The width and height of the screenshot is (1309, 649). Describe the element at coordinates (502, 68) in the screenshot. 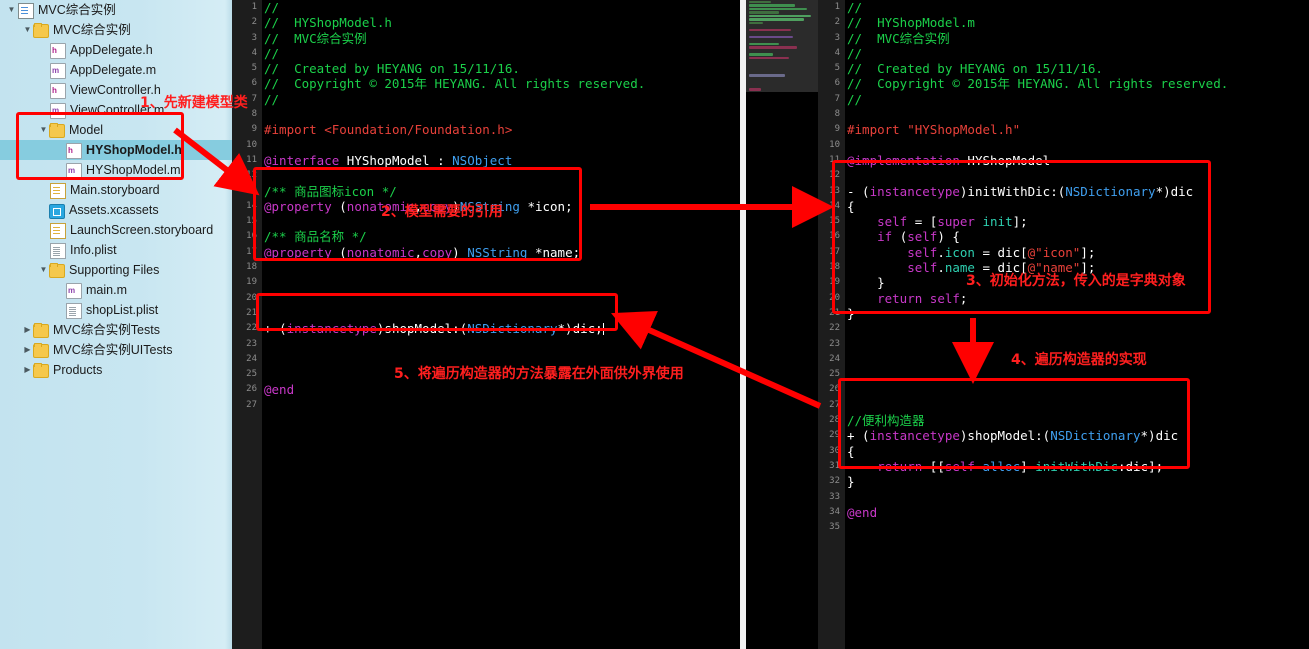

I see `left-editor-code-line: // Created by HEYANG on 15/11/16.` at that location.